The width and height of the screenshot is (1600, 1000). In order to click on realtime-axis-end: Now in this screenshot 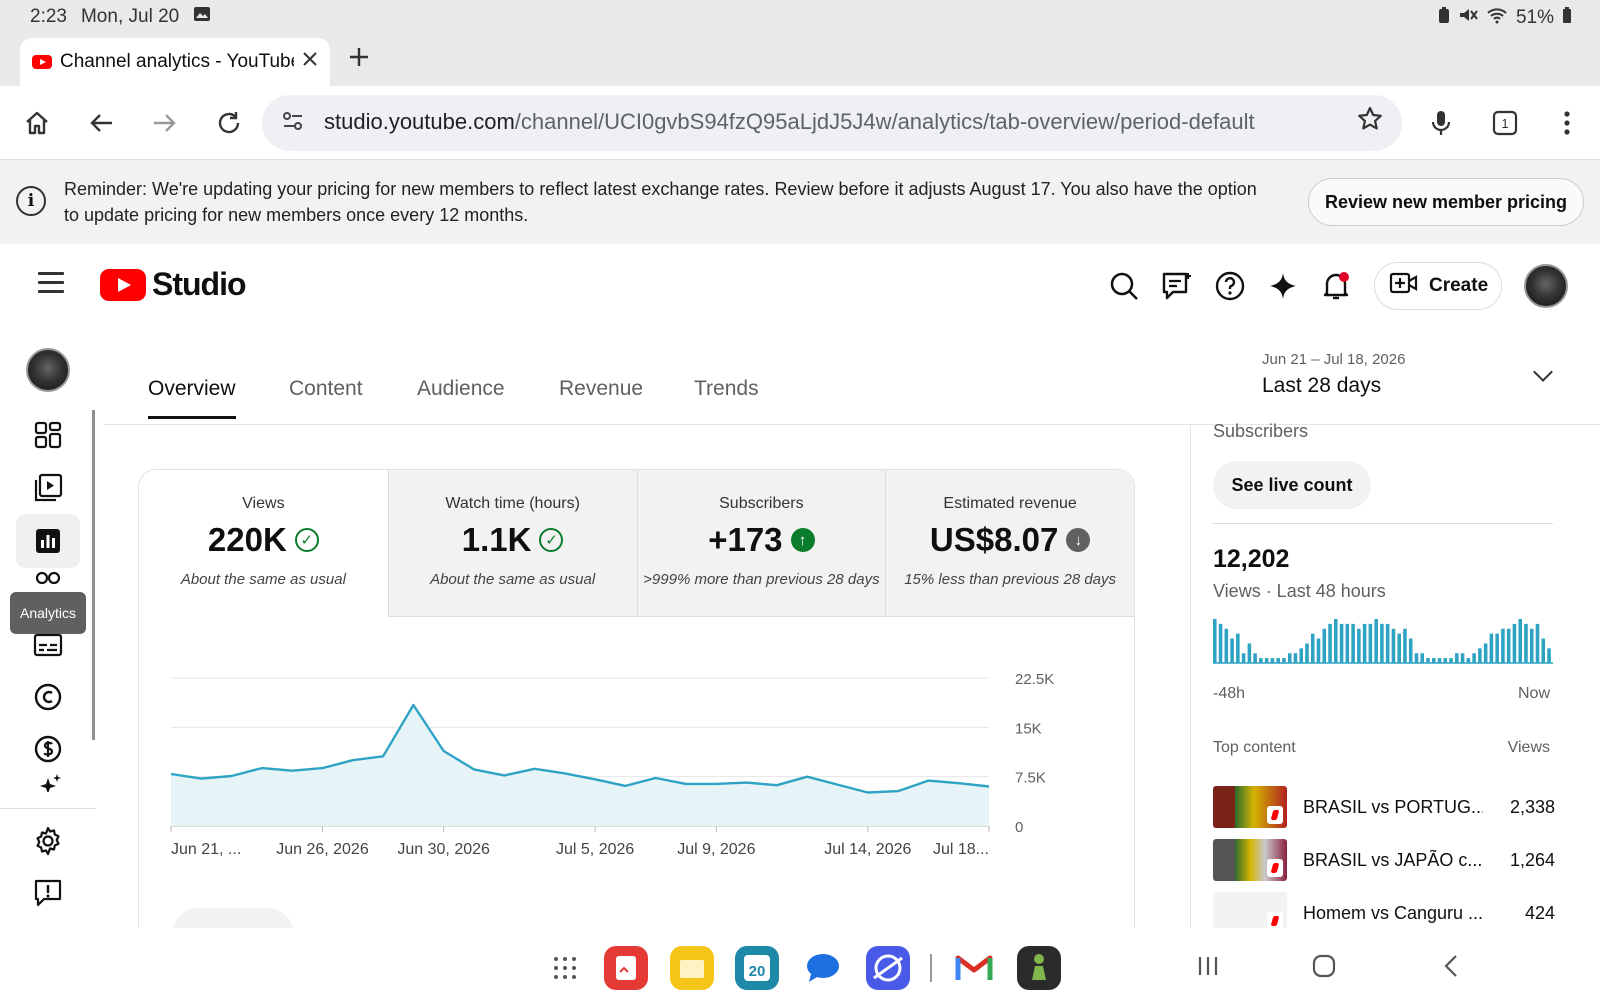, I will do `click(1533, 693)`.